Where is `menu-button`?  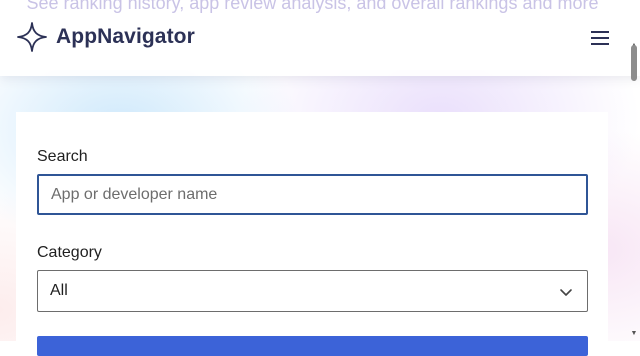
menu-button is located at coordinates (600, 38).